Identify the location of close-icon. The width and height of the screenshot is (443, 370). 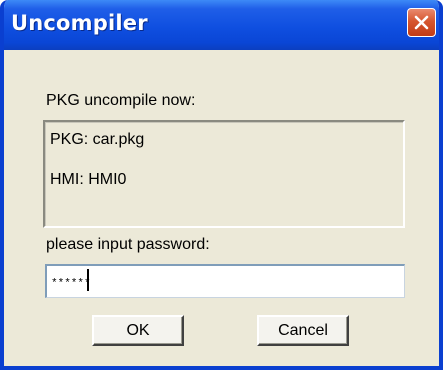
(421, 22).